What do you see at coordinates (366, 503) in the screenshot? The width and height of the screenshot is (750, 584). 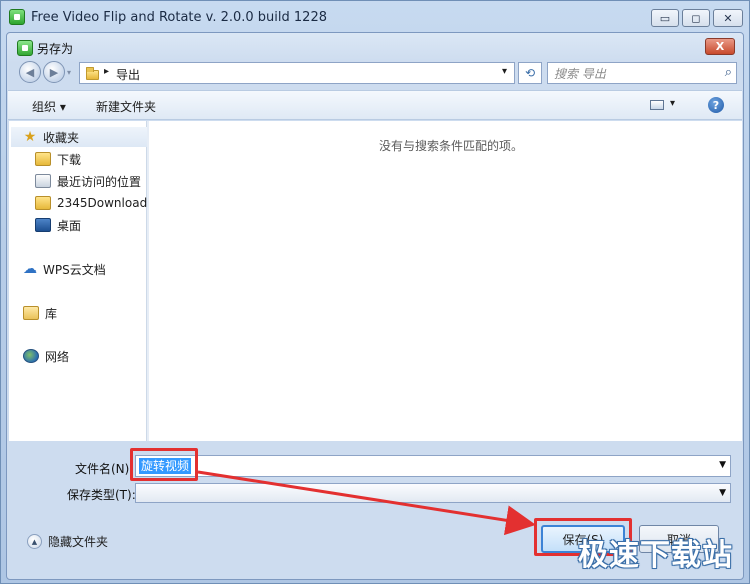 I see `annotation-arrow` at bounding box center [366, 503].